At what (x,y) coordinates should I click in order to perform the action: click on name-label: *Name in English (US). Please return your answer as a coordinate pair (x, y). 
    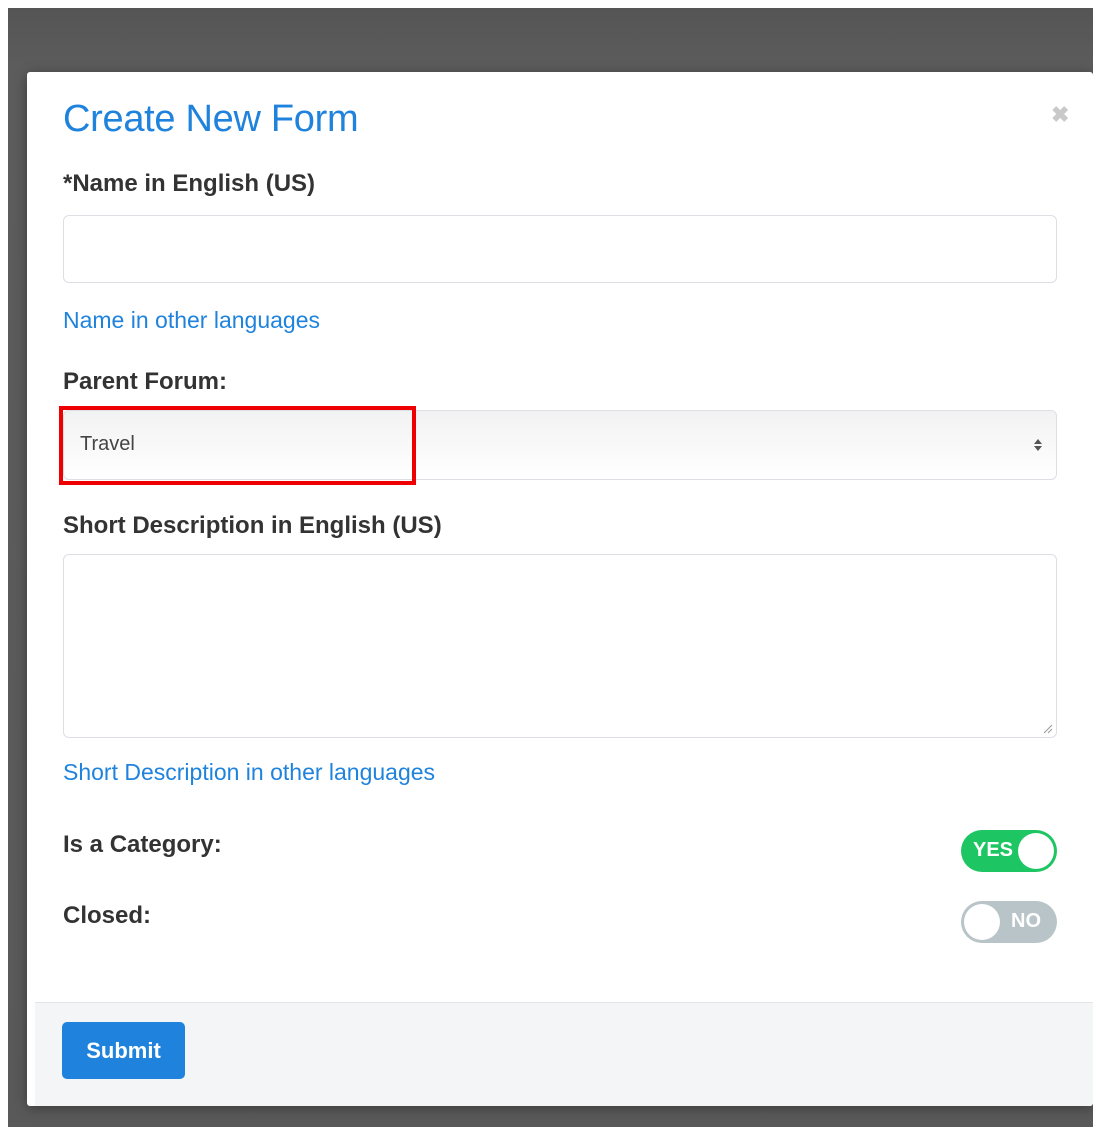
    Looking at the image, I should click on (189, 183).